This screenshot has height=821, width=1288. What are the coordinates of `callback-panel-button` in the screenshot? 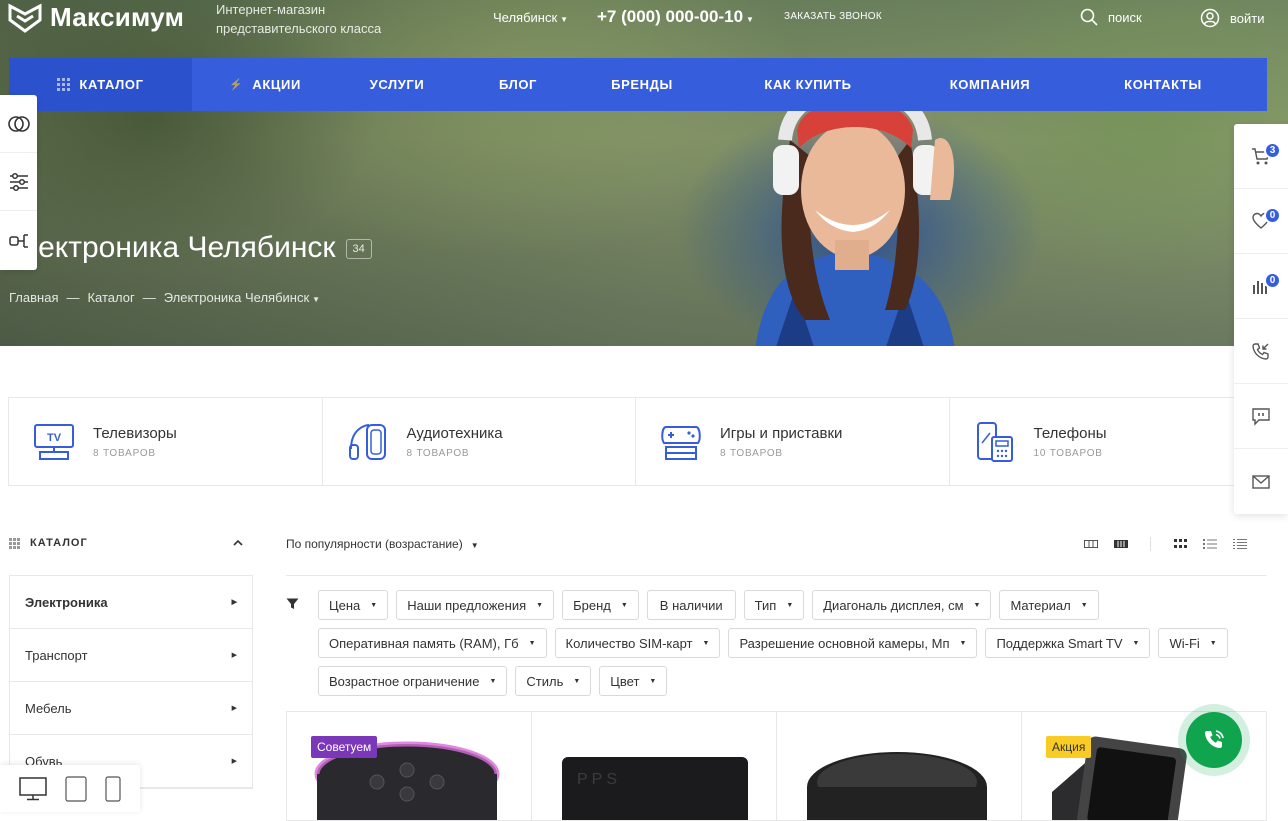 It's located at (1261, 351).